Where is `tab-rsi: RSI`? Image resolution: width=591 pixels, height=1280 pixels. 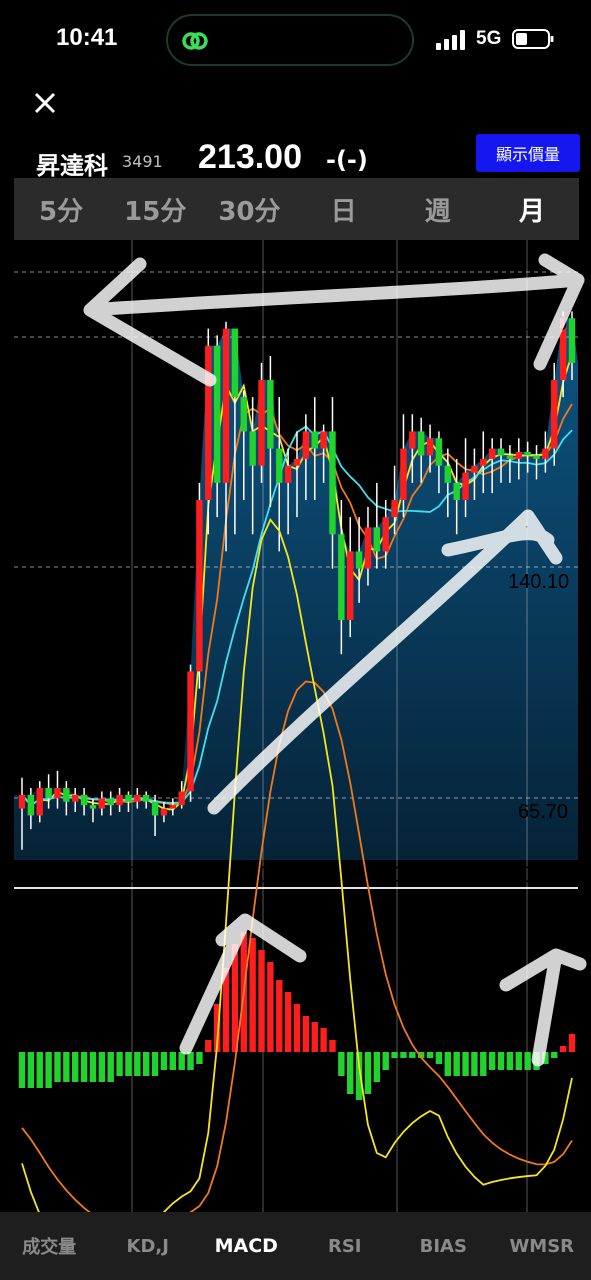
tab-rsi: RSI is located at coordinates (345, 1246).